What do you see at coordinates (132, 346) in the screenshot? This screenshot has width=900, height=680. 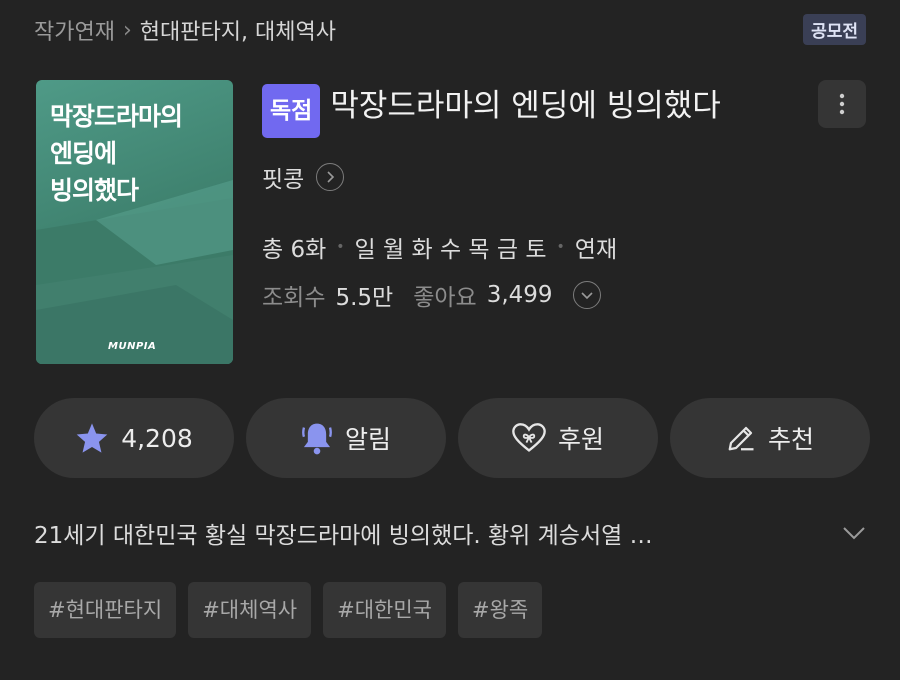 I see `publisher-logo: MUNPIA` at bounding box center [132, 346].